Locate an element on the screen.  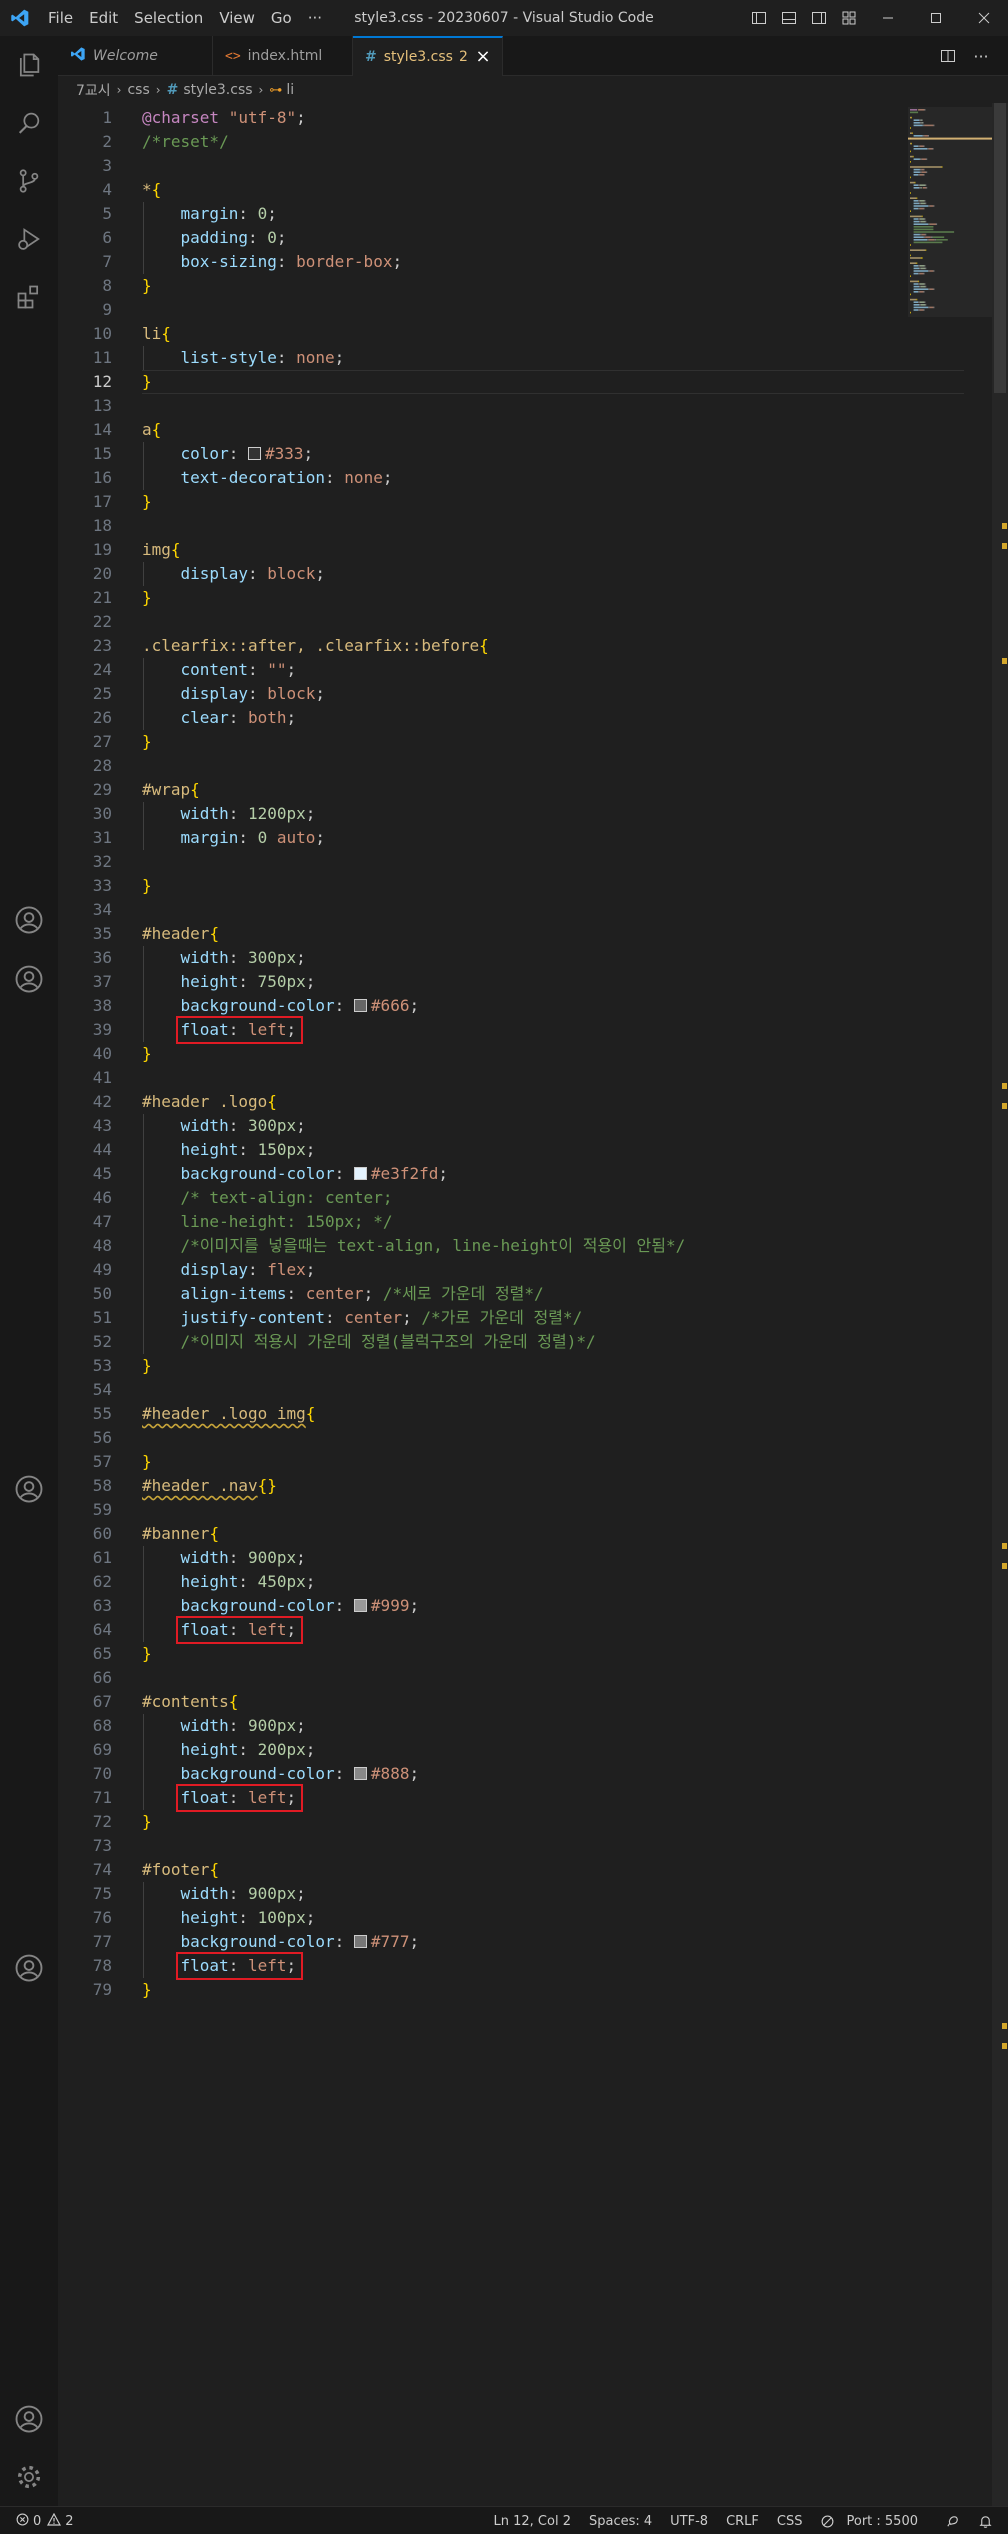
toggle-panel-icon is located at coordinates (789, 18).